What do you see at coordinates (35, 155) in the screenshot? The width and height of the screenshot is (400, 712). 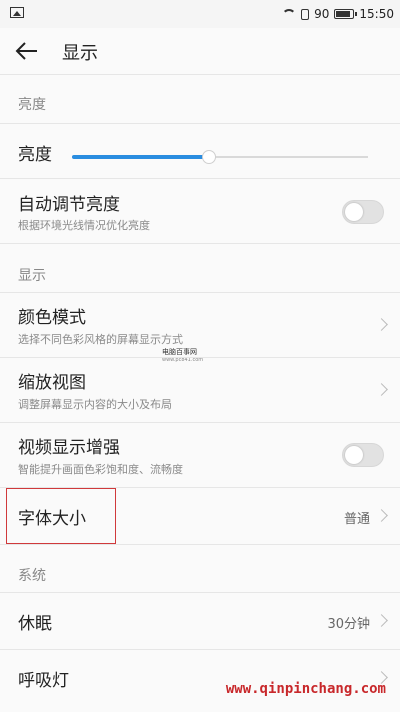 I see `brightness-label: 亮度` at bounding box center [35, 155].